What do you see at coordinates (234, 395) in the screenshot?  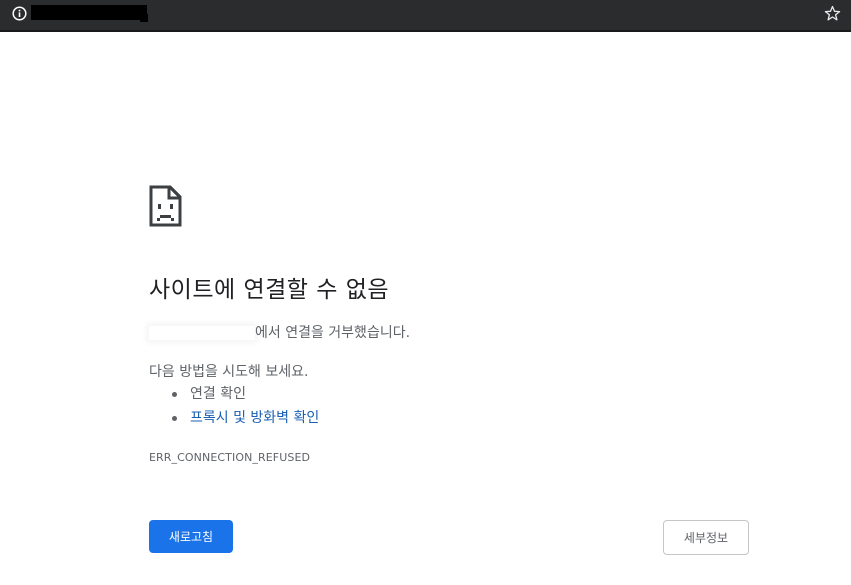 I see `suggestion-check-connection: 연결 확인` at bounding box center [234, 395].